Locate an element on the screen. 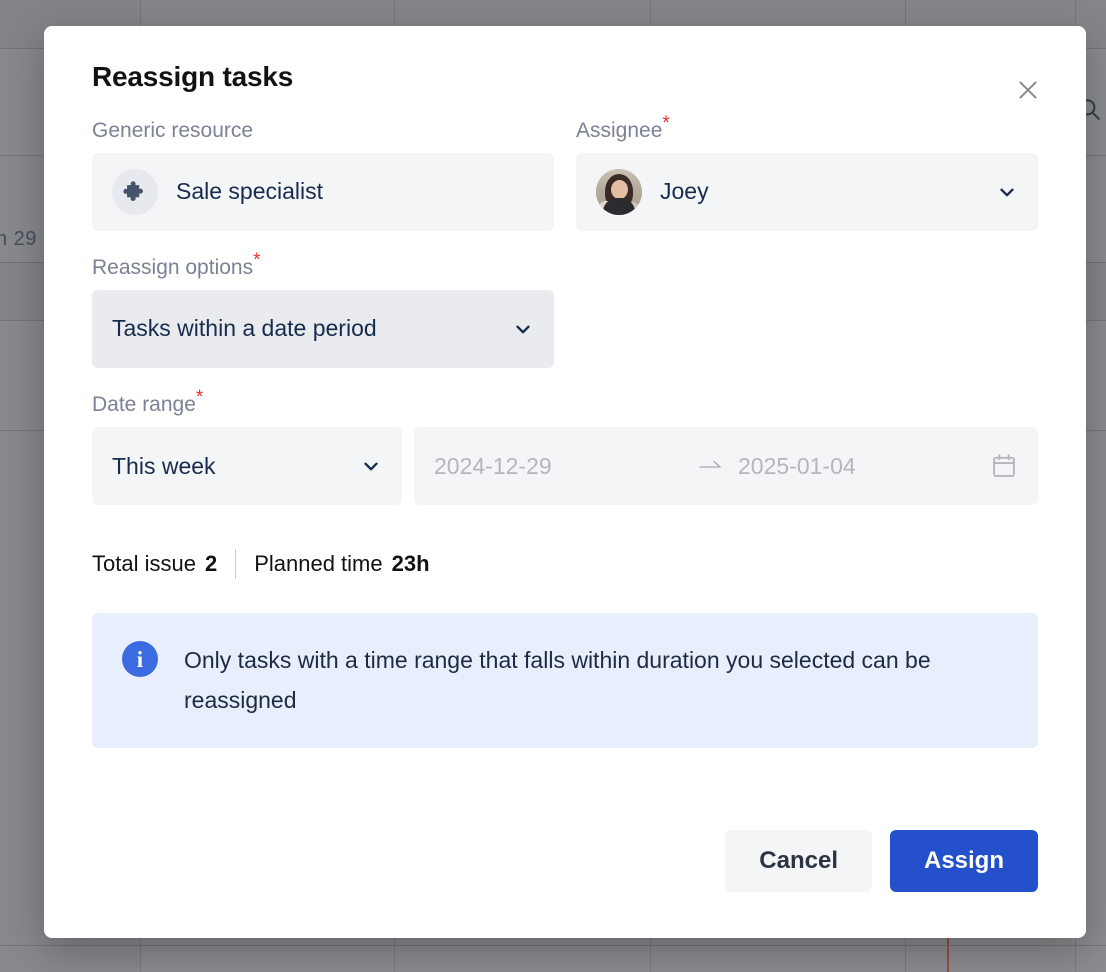  planned-time-value: 23h is located at coordinates (410, 564).